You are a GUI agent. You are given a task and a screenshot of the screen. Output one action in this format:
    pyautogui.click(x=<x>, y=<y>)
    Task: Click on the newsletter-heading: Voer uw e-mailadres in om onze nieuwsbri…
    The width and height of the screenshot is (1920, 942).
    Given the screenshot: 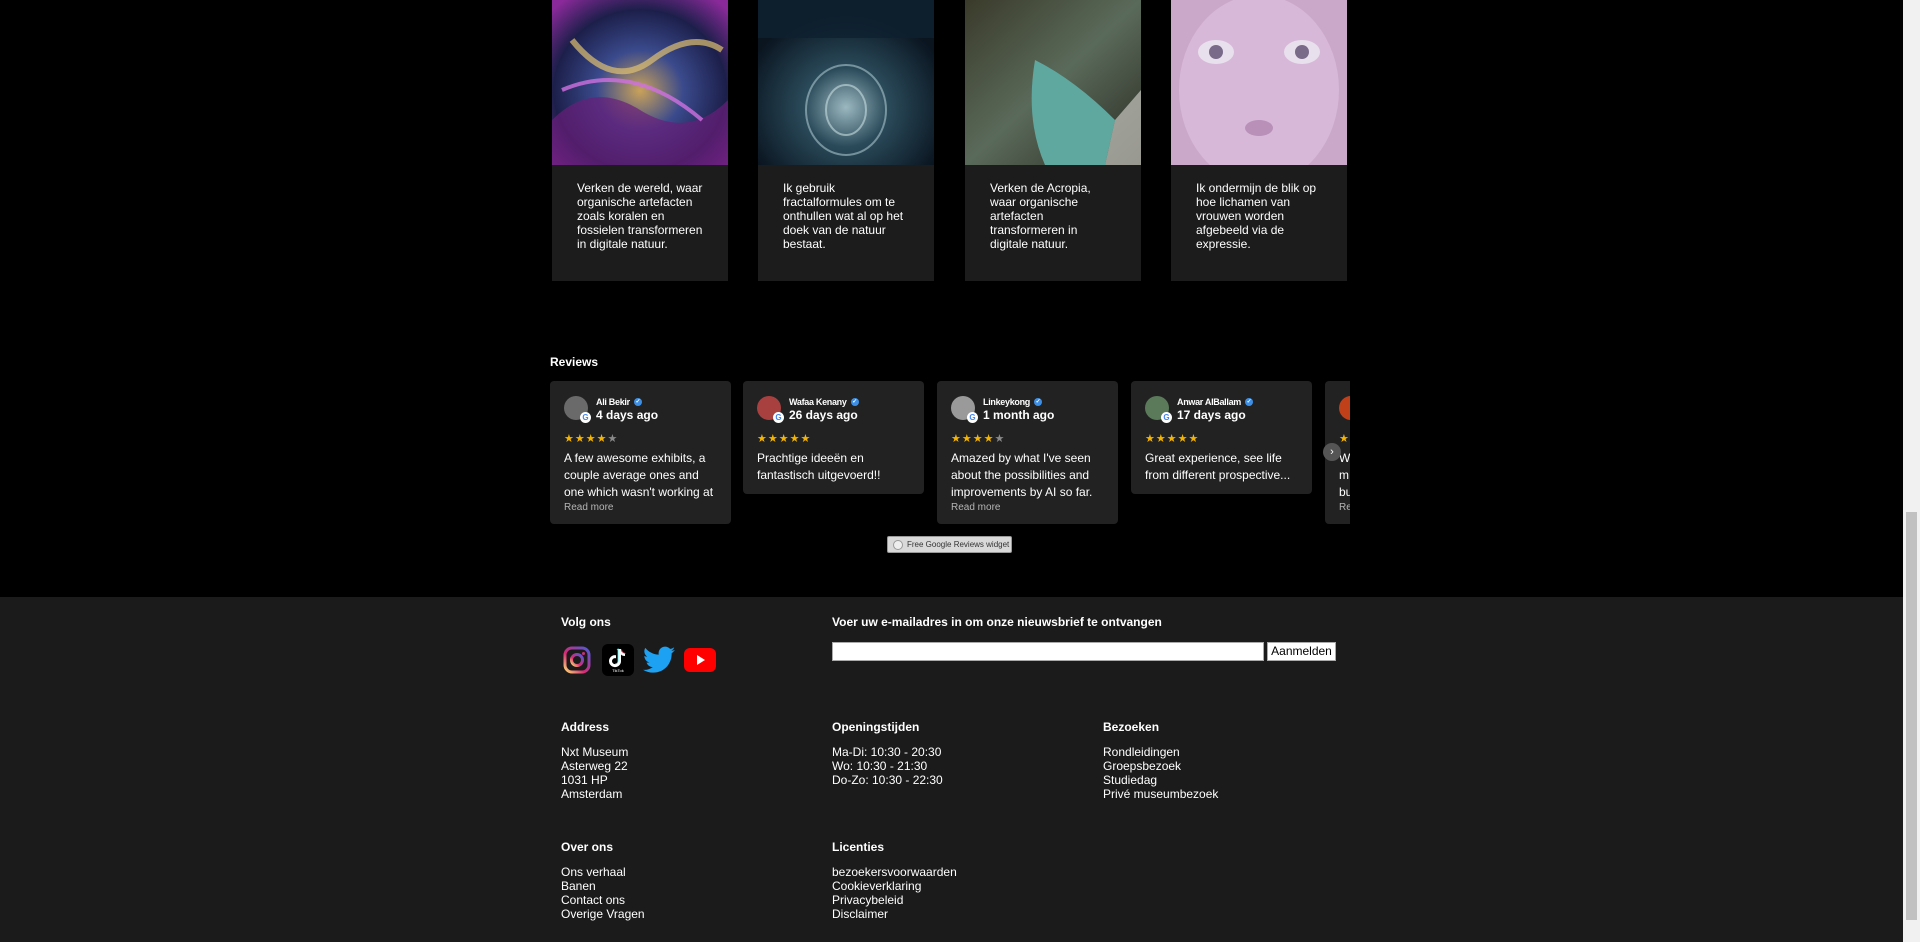 What is the action you would take?
    pyautogui.click(x=997, y=622)
    